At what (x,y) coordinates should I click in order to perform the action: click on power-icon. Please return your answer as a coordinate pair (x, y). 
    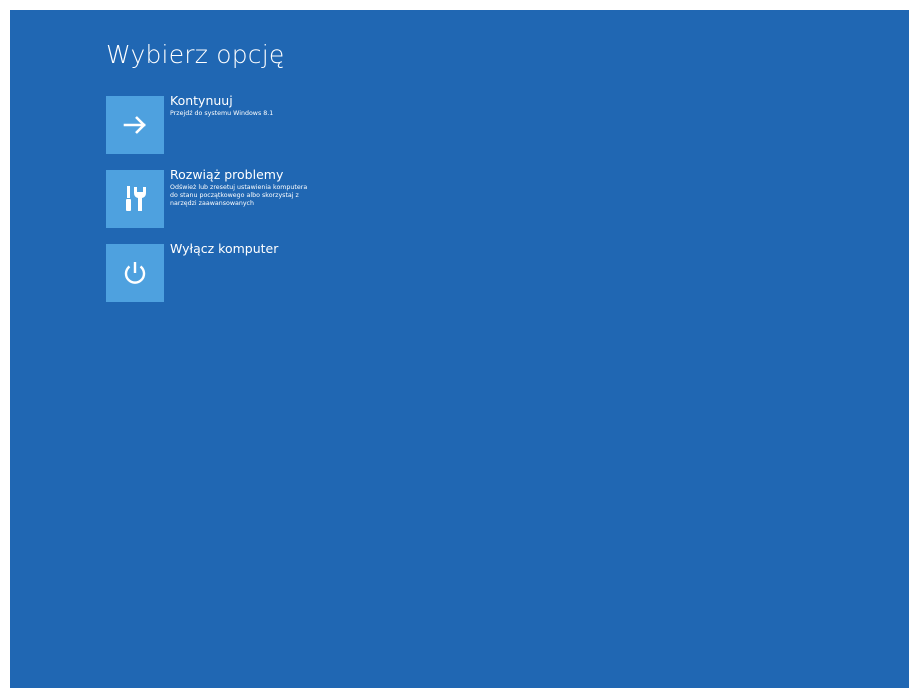
    Looking at the image, I should click on (135, 273).